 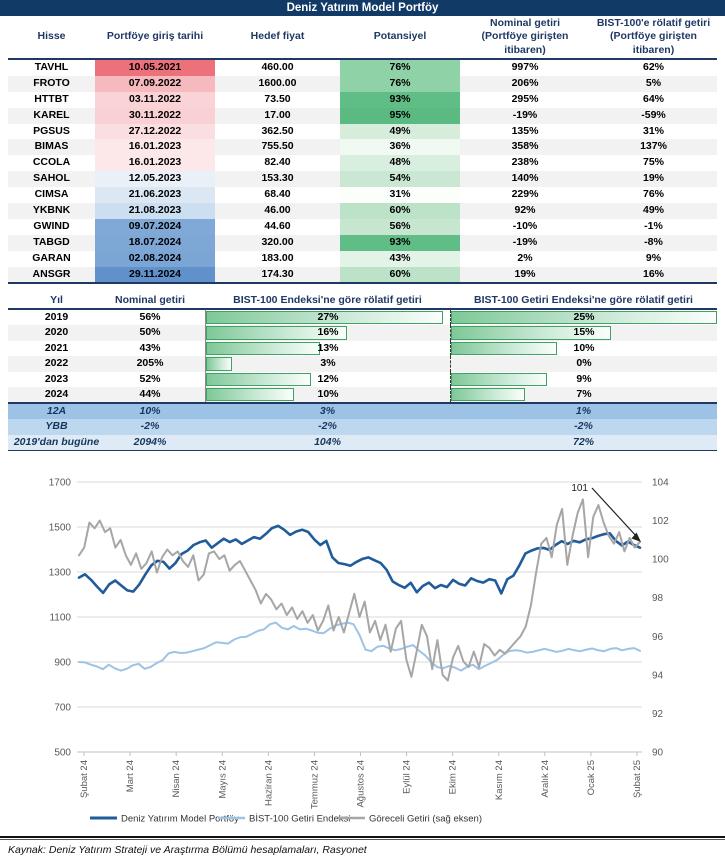 I want to click on databar-cell-getiri-endeks: 0%, so click(x=583, y=364).